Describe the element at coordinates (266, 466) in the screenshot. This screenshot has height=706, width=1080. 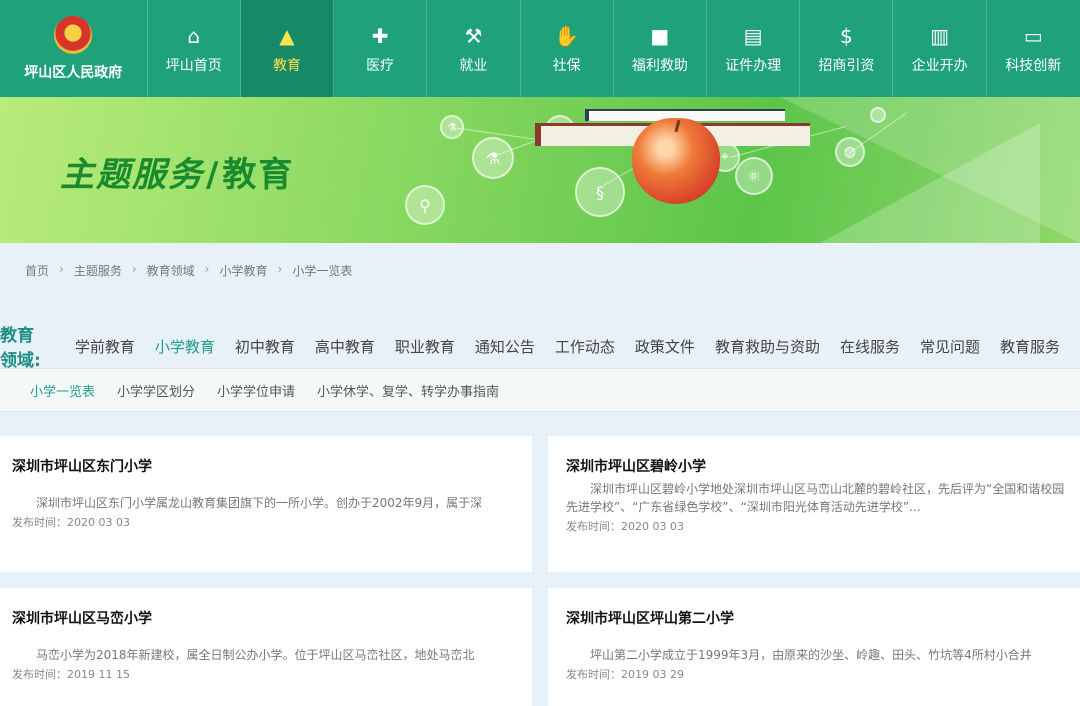
I see `card-title: 深圳市坪山区东门小学` at that location.